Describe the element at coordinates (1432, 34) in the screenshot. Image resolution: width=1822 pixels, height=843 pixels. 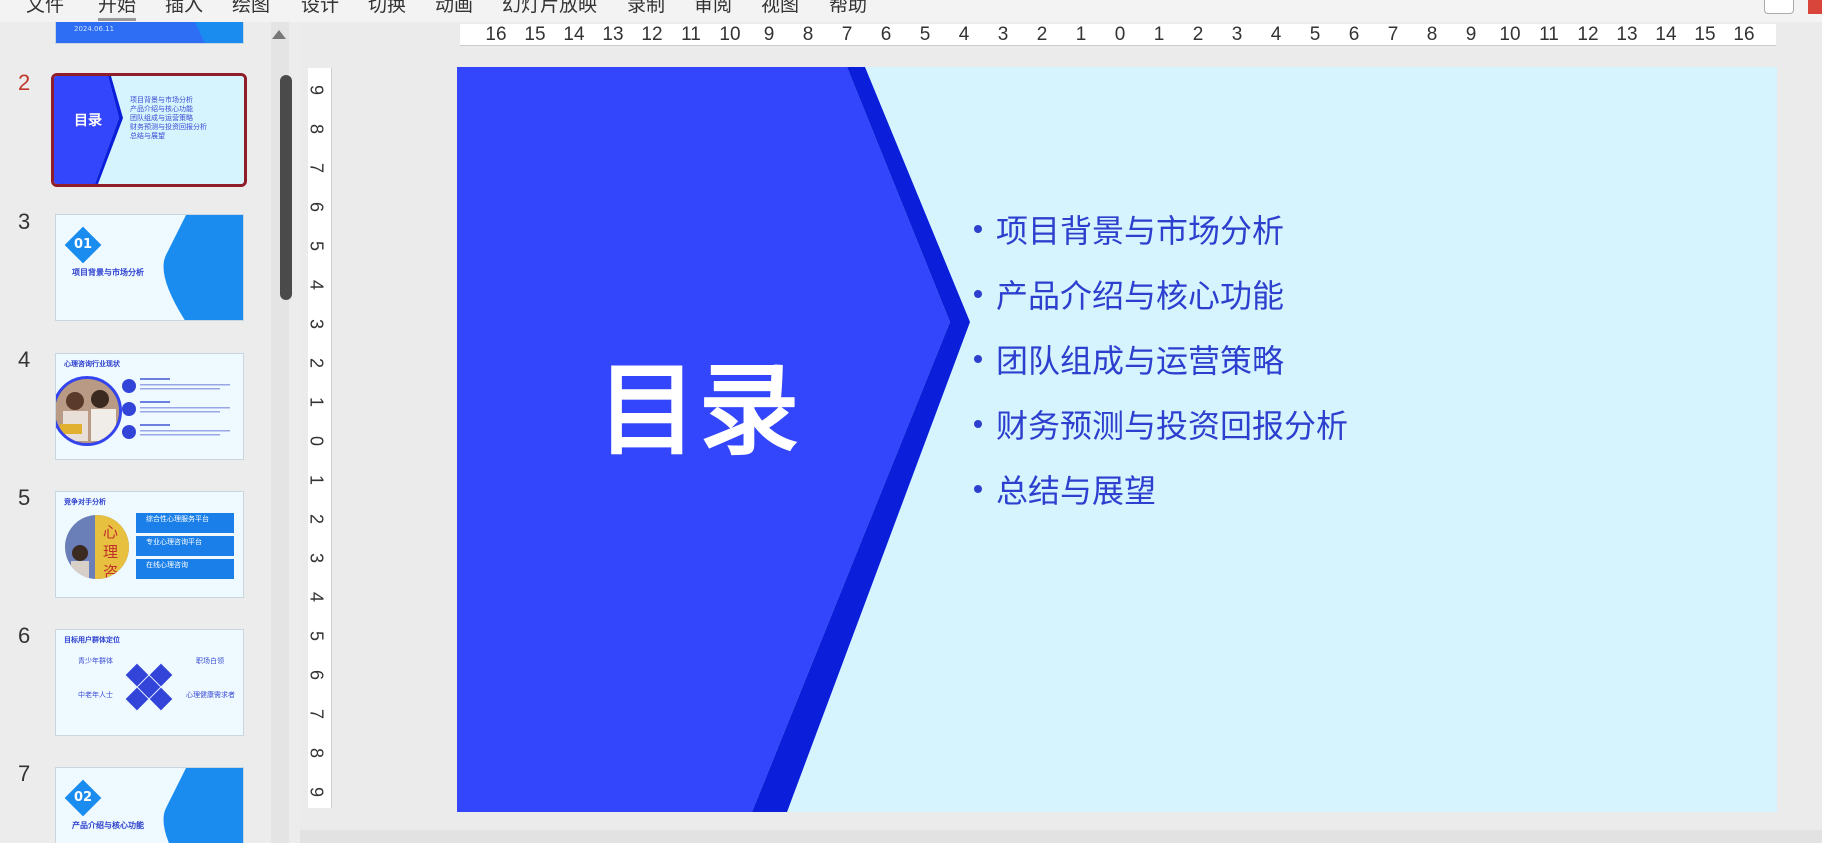
I see `ruler-top-label: 8` at that location.